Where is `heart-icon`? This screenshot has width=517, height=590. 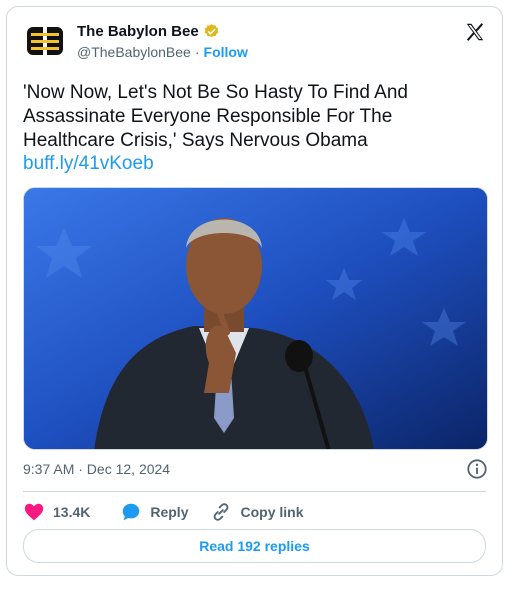
heart-icon is located at coordinates (34, 512).